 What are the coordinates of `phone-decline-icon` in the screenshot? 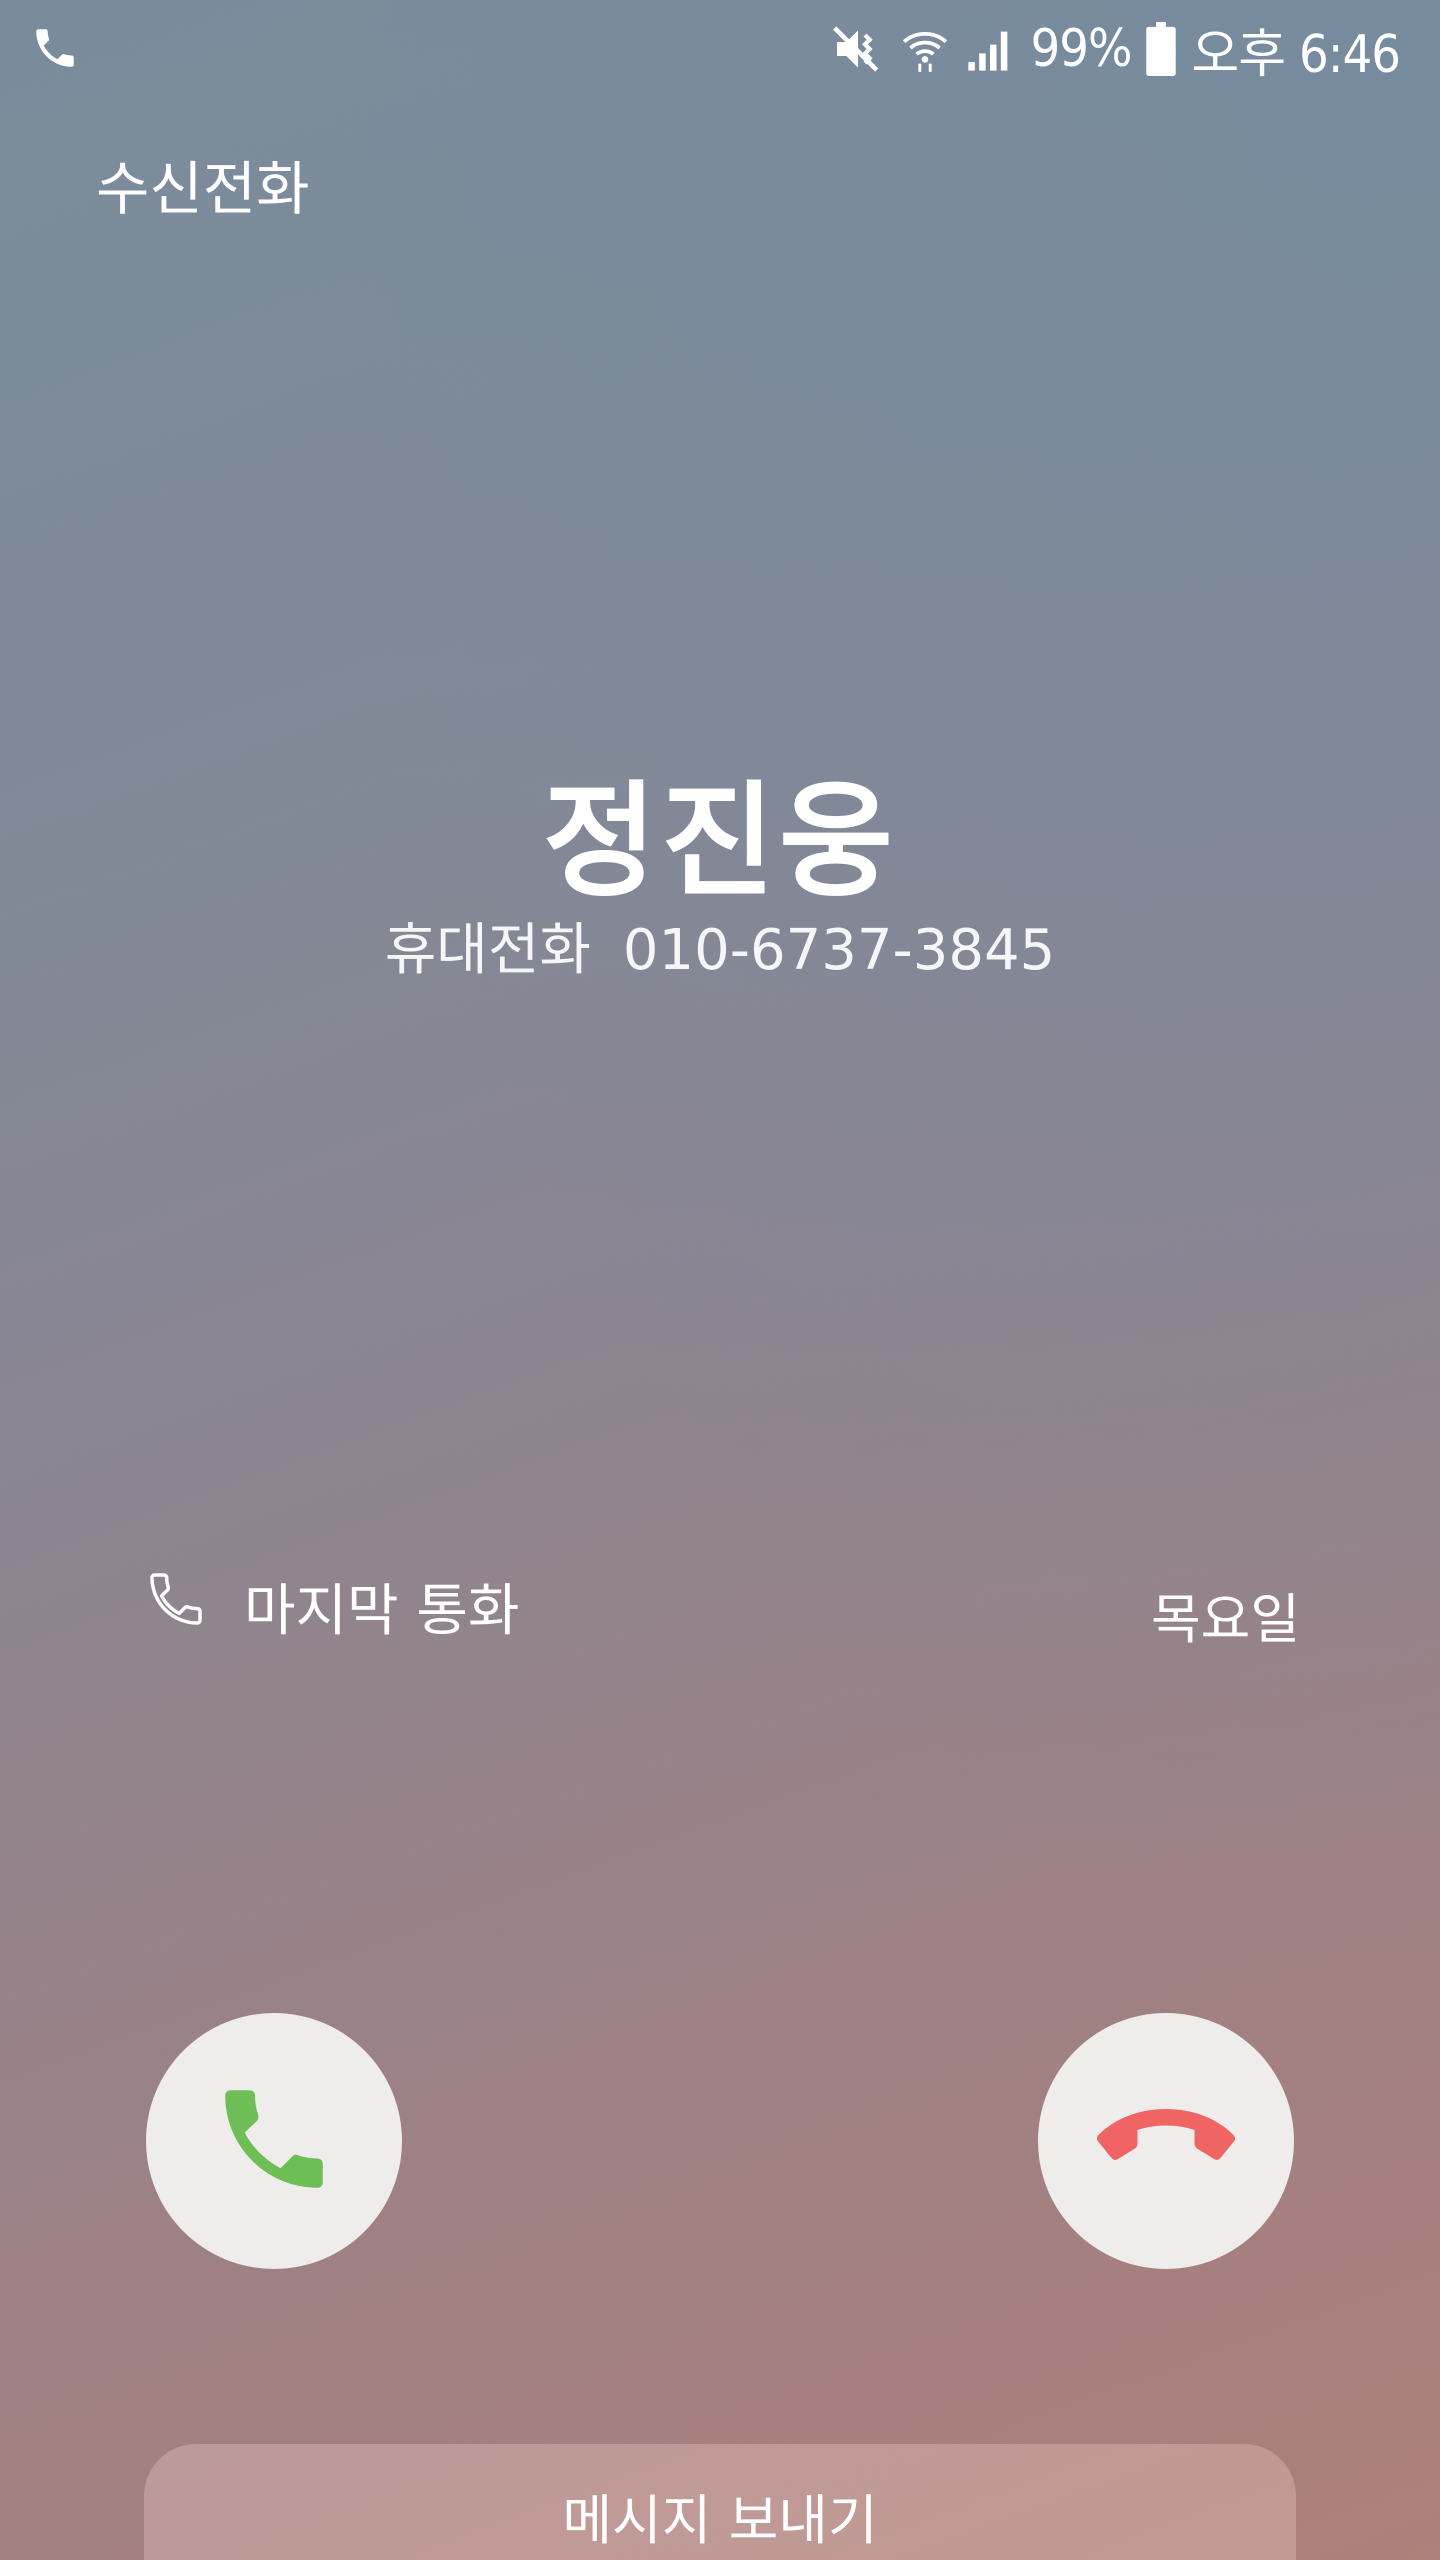 It's located at (1166, 2141).